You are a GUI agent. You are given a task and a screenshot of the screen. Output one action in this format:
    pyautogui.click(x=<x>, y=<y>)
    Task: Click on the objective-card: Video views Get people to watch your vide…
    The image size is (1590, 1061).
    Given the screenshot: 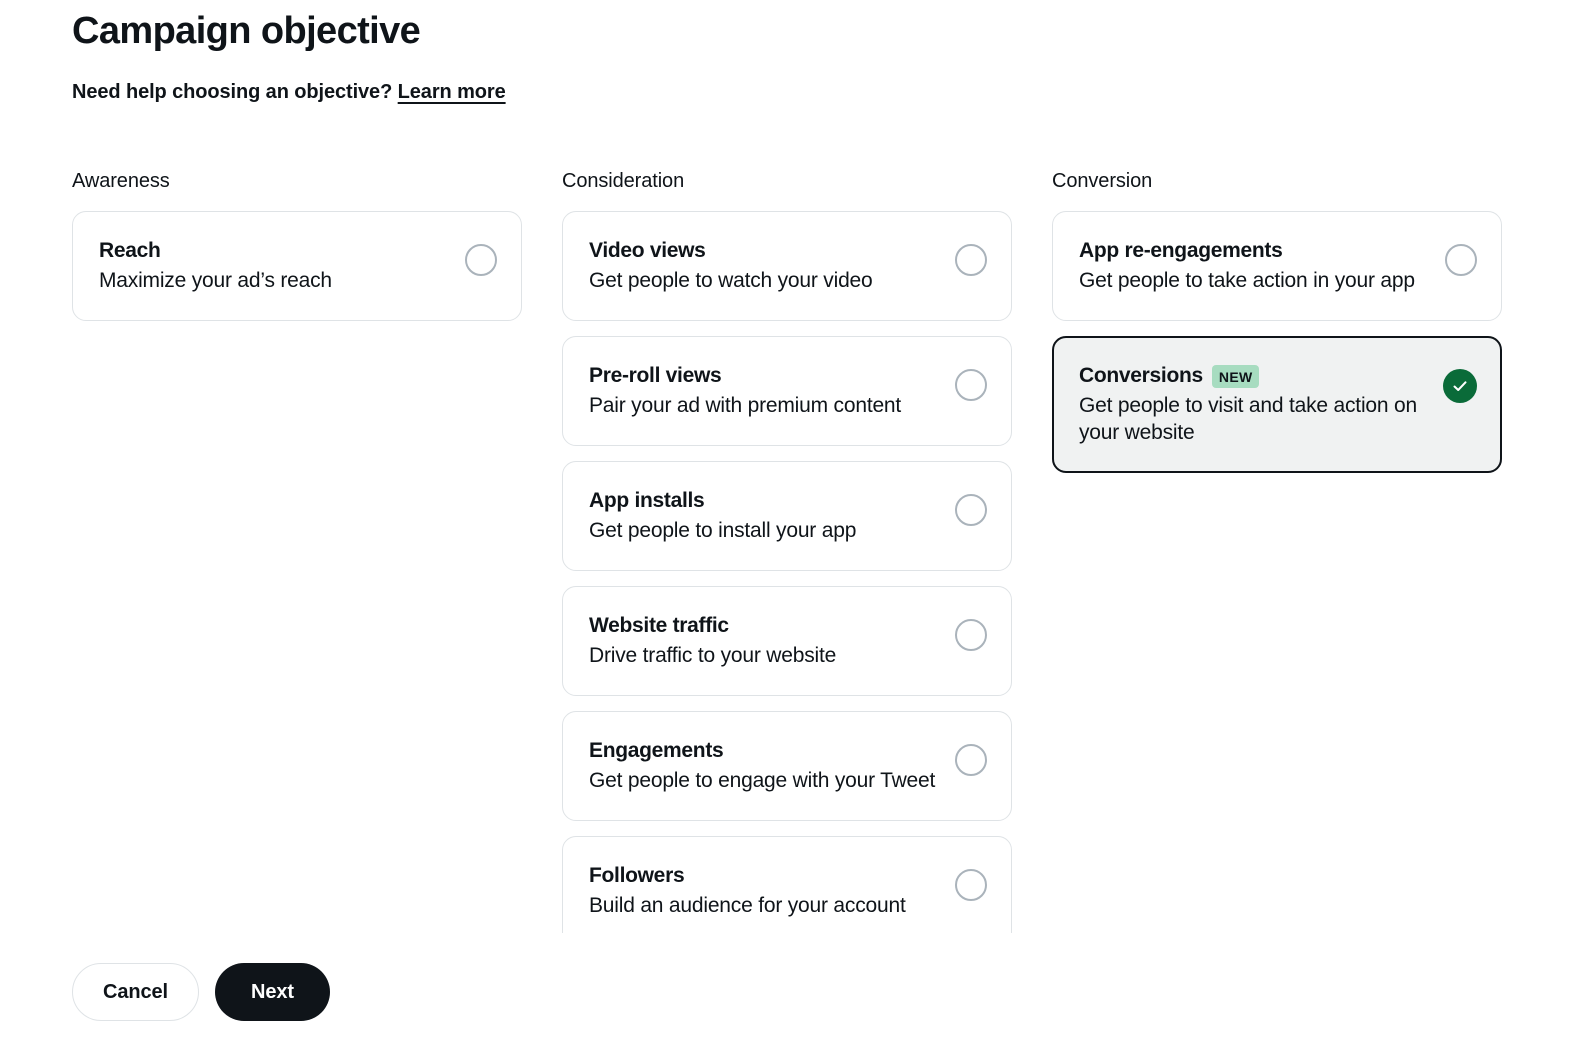 What is the action you would take?
    pyautogui.click(x=787, y=266)
    